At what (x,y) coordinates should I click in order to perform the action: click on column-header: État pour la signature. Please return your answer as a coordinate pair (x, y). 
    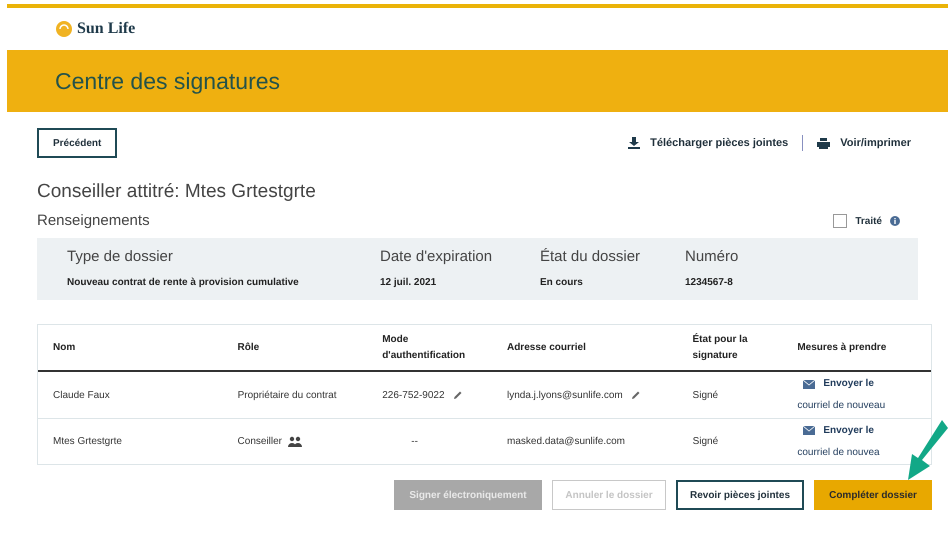
    Looking at the image, I should click on (720, 347).